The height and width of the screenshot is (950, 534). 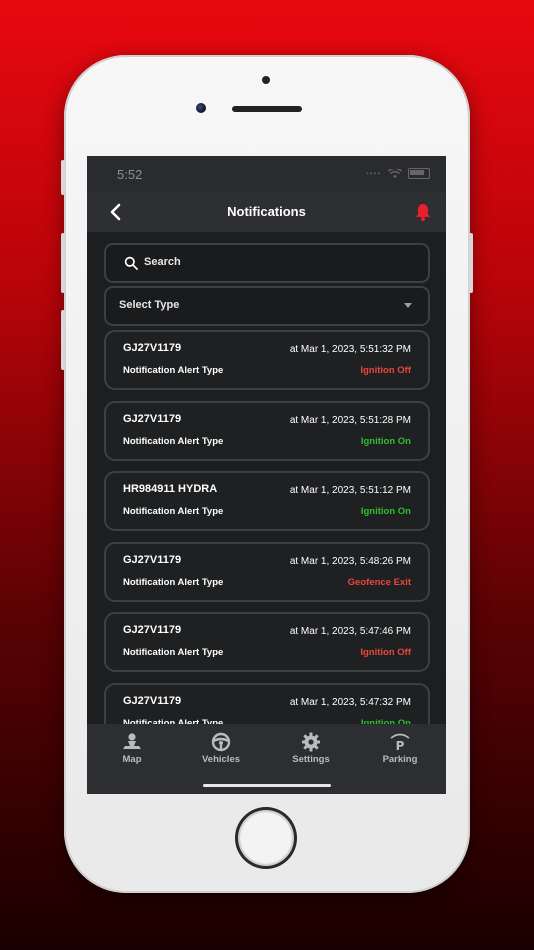 I want to click on home-button, so click(x=266, y=838).